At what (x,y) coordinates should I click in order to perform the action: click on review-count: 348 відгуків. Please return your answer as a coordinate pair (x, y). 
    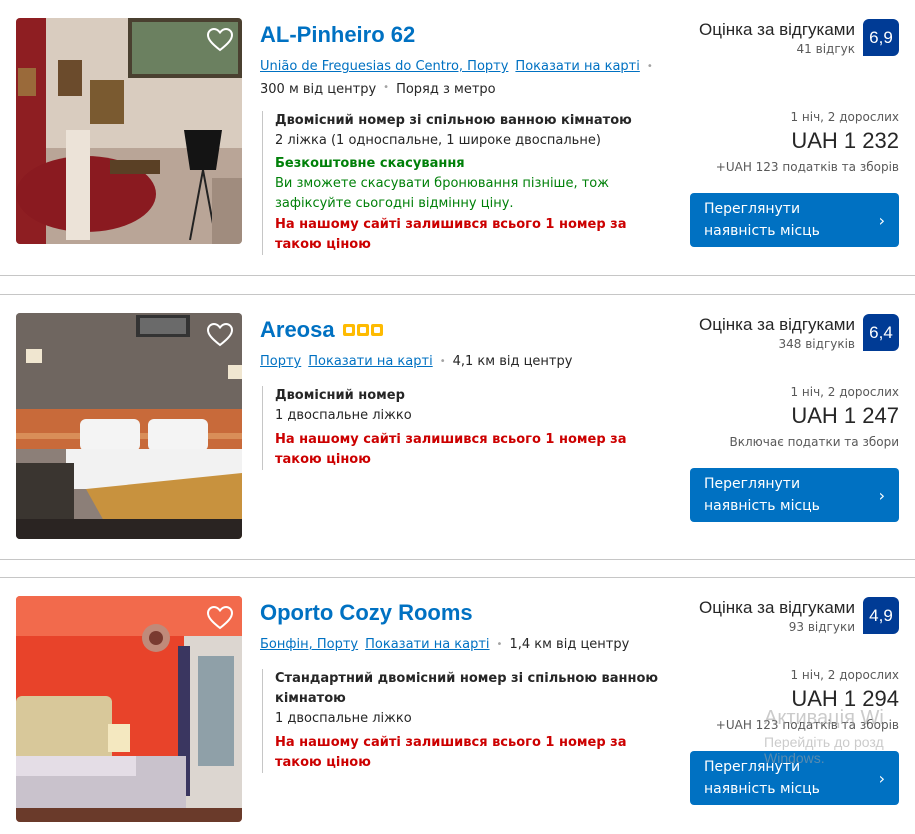
    Looking at the image, I should click on (816, 344).